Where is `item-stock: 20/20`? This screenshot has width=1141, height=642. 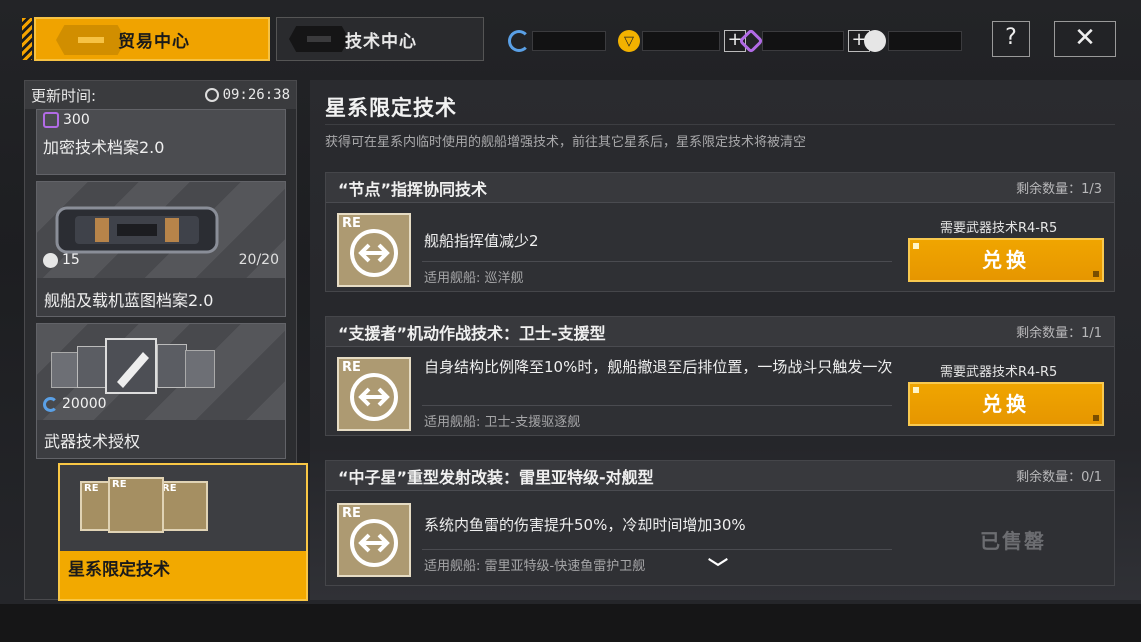 item-stock: 20/20 is located at coordinates (258, 260).